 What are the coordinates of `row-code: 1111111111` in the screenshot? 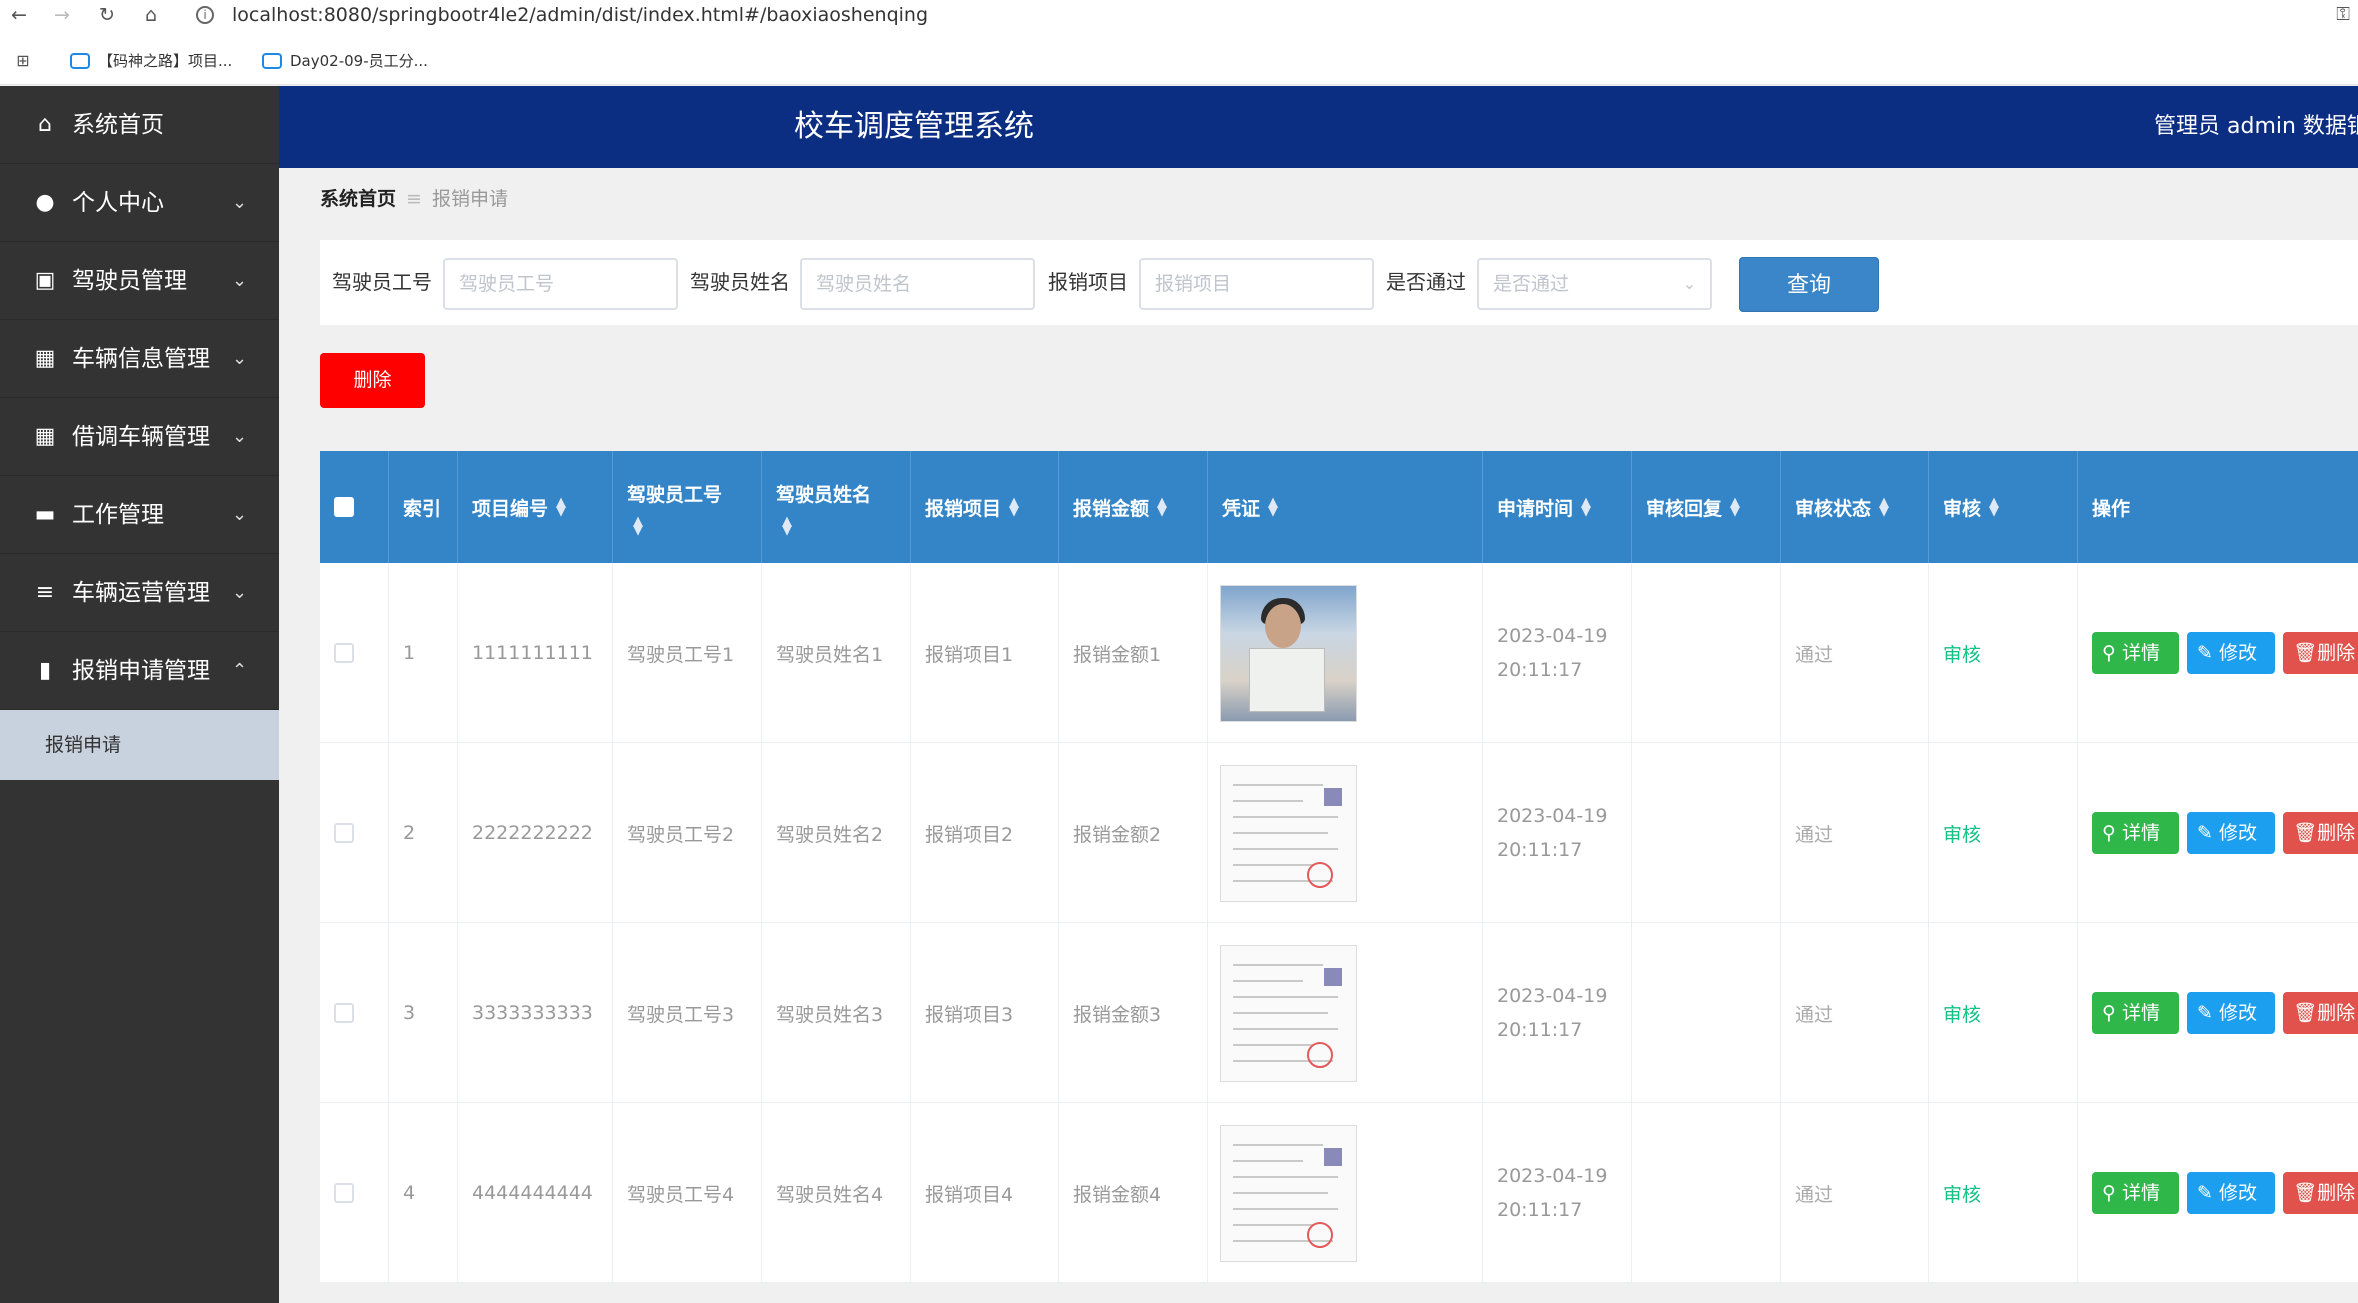 It's located at (532, 653).